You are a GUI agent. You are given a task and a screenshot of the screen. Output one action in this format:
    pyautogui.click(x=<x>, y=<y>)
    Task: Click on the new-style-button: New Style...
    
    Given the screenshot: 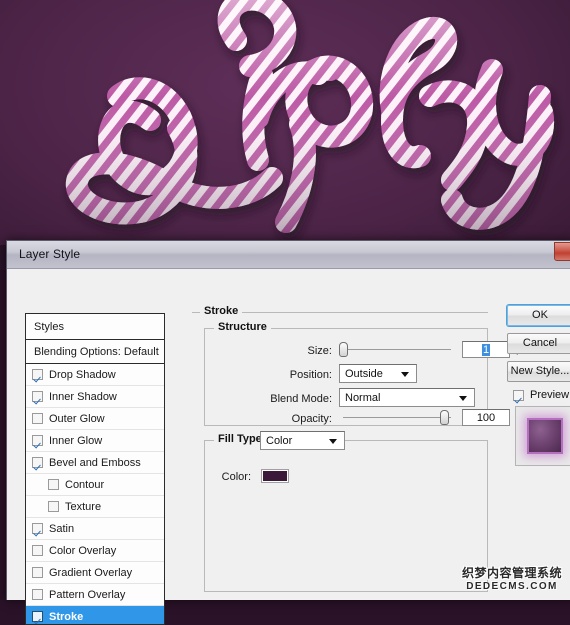 What is the action you would take?
    pyautogui.click(x=538, y=371)
    